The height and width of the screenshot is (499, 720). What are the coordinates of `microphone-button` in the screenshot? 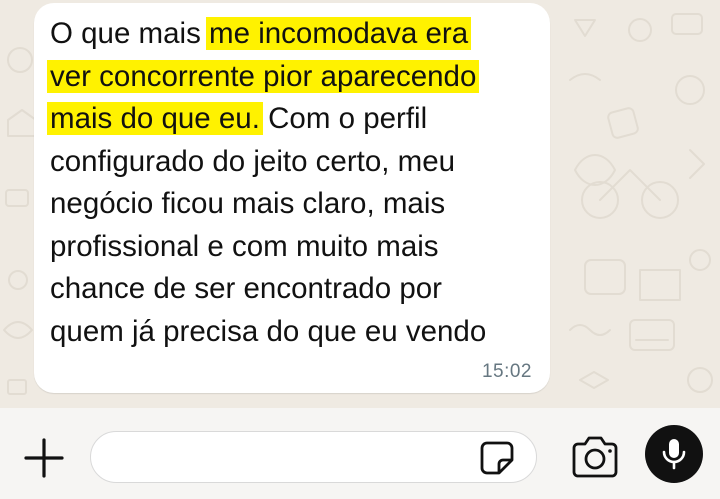 It's located at (674, 454).